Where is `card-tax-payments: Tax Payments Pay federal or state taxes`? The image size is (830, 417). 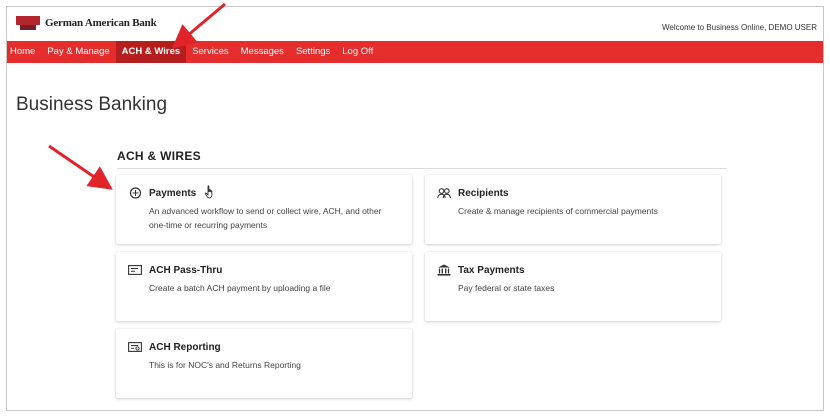 card-tax-payments: Tax Payments Pay federal or state taxes is located at coordinates (573, 286).